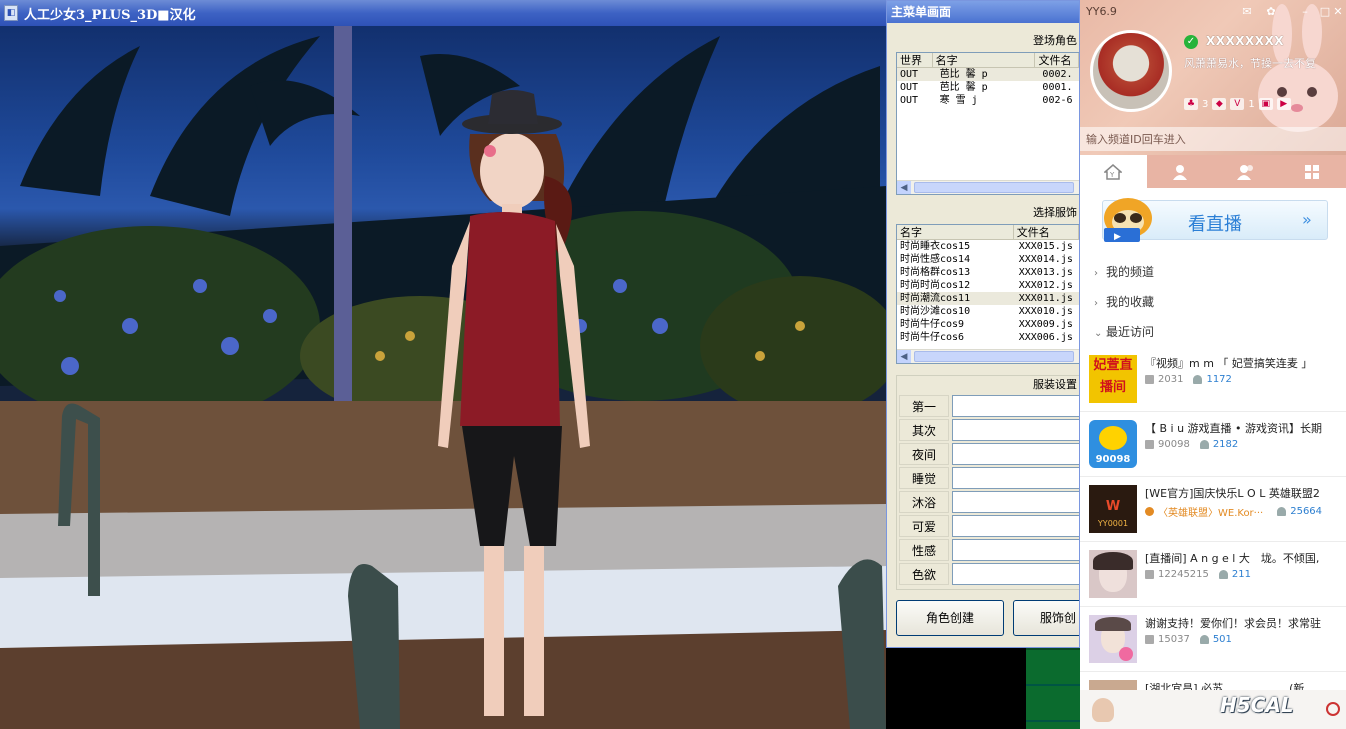 The height and width of the screenshot is (729, 1346). I want to click on yy-badges: ♣ 3 ◆ V 1 ▣ ▶, so click(1237, 104).